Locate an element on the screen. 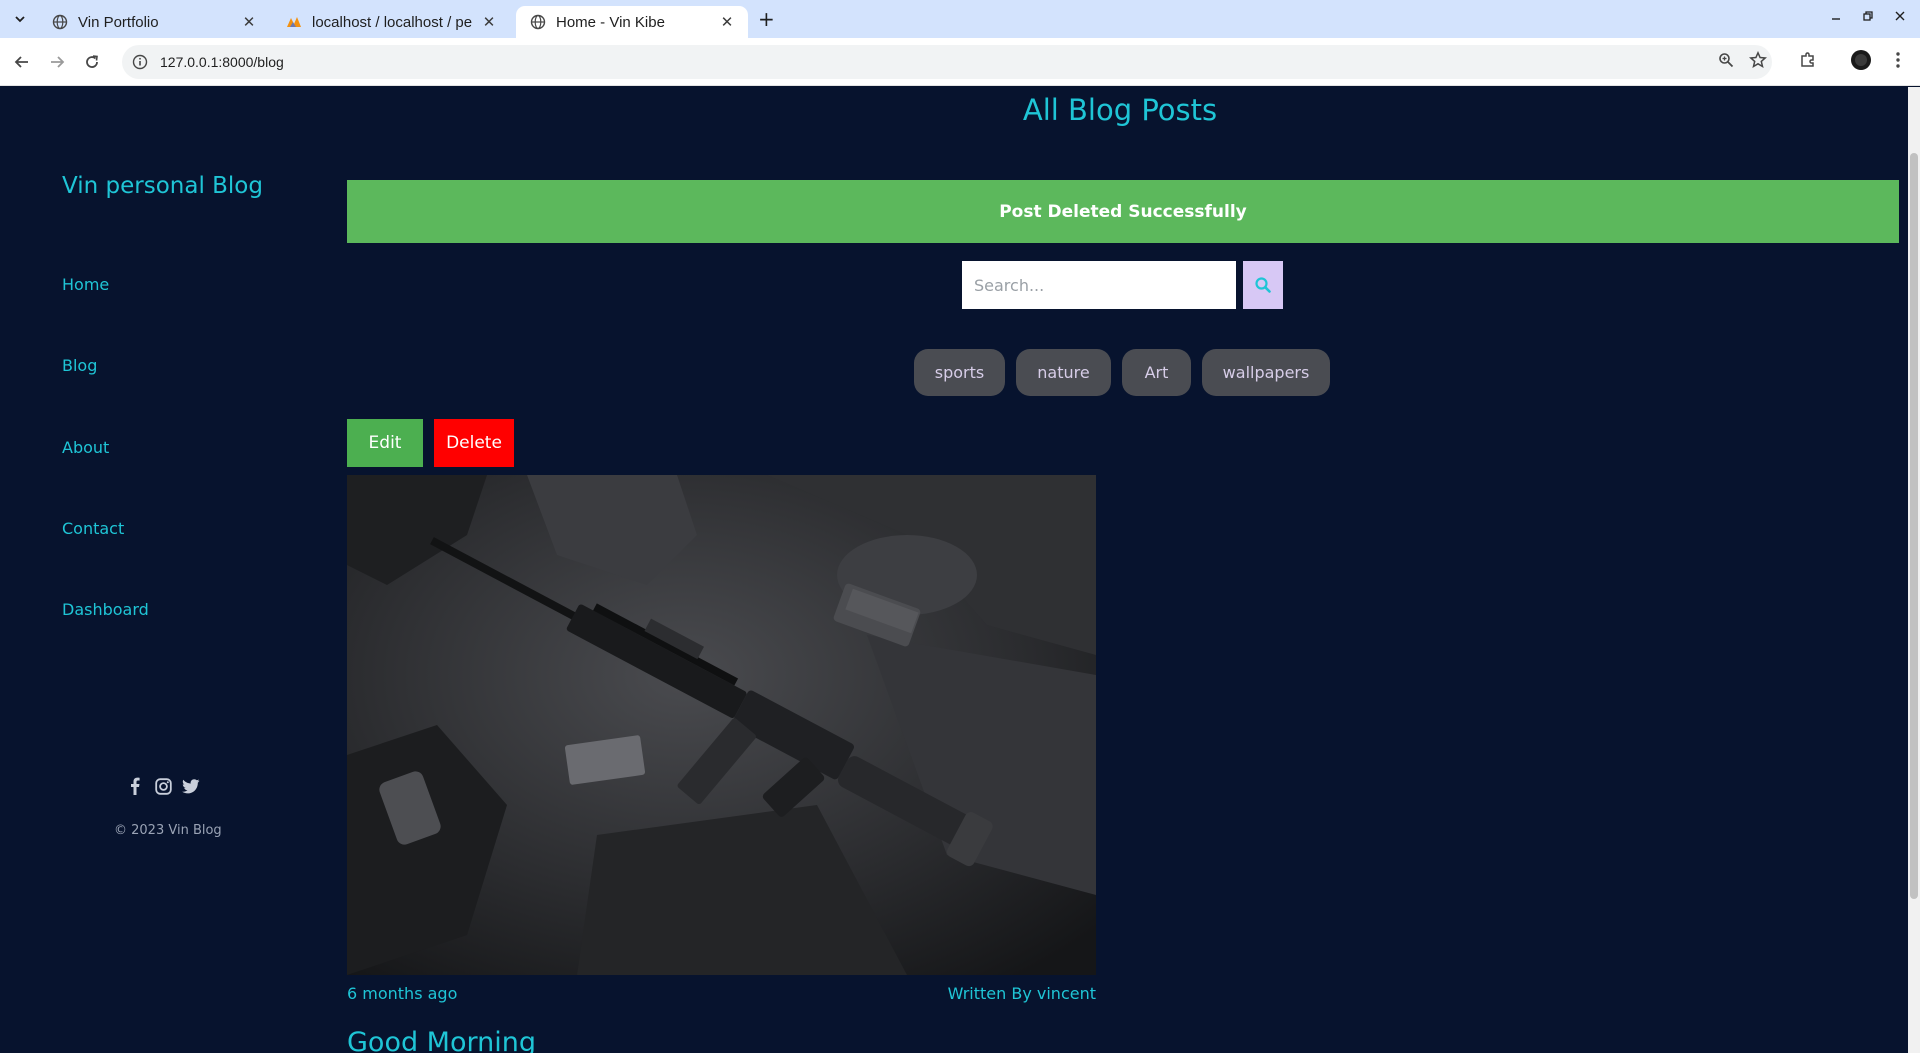  tab-title: Vin Portfolio is located at coordinates (118, 22).